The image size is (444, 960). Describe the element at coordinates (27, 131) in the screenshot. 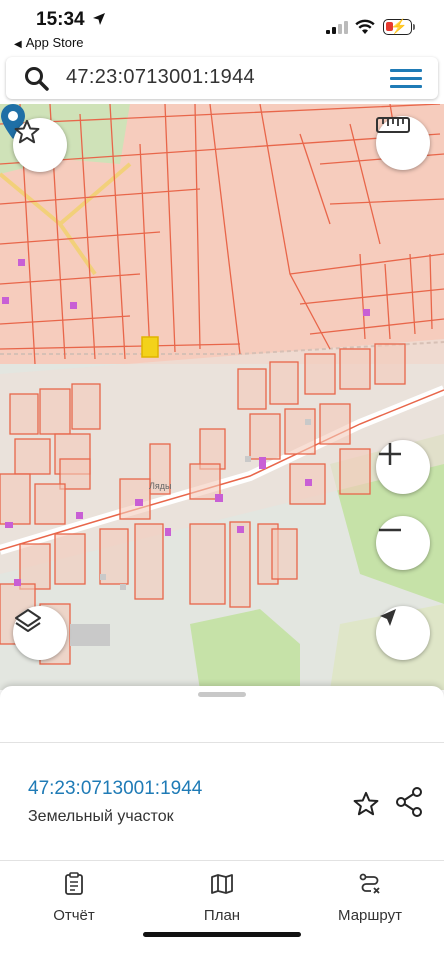

I see `star-outline-icon` at that location.